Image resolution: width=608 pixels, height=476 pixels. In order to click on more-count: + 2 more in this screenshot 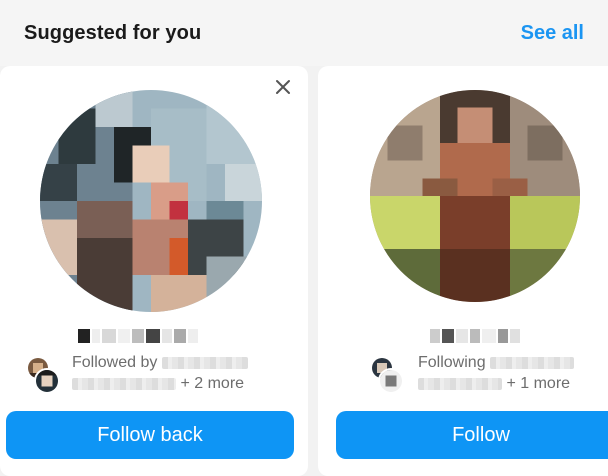, I will do `click(212, 383)`.